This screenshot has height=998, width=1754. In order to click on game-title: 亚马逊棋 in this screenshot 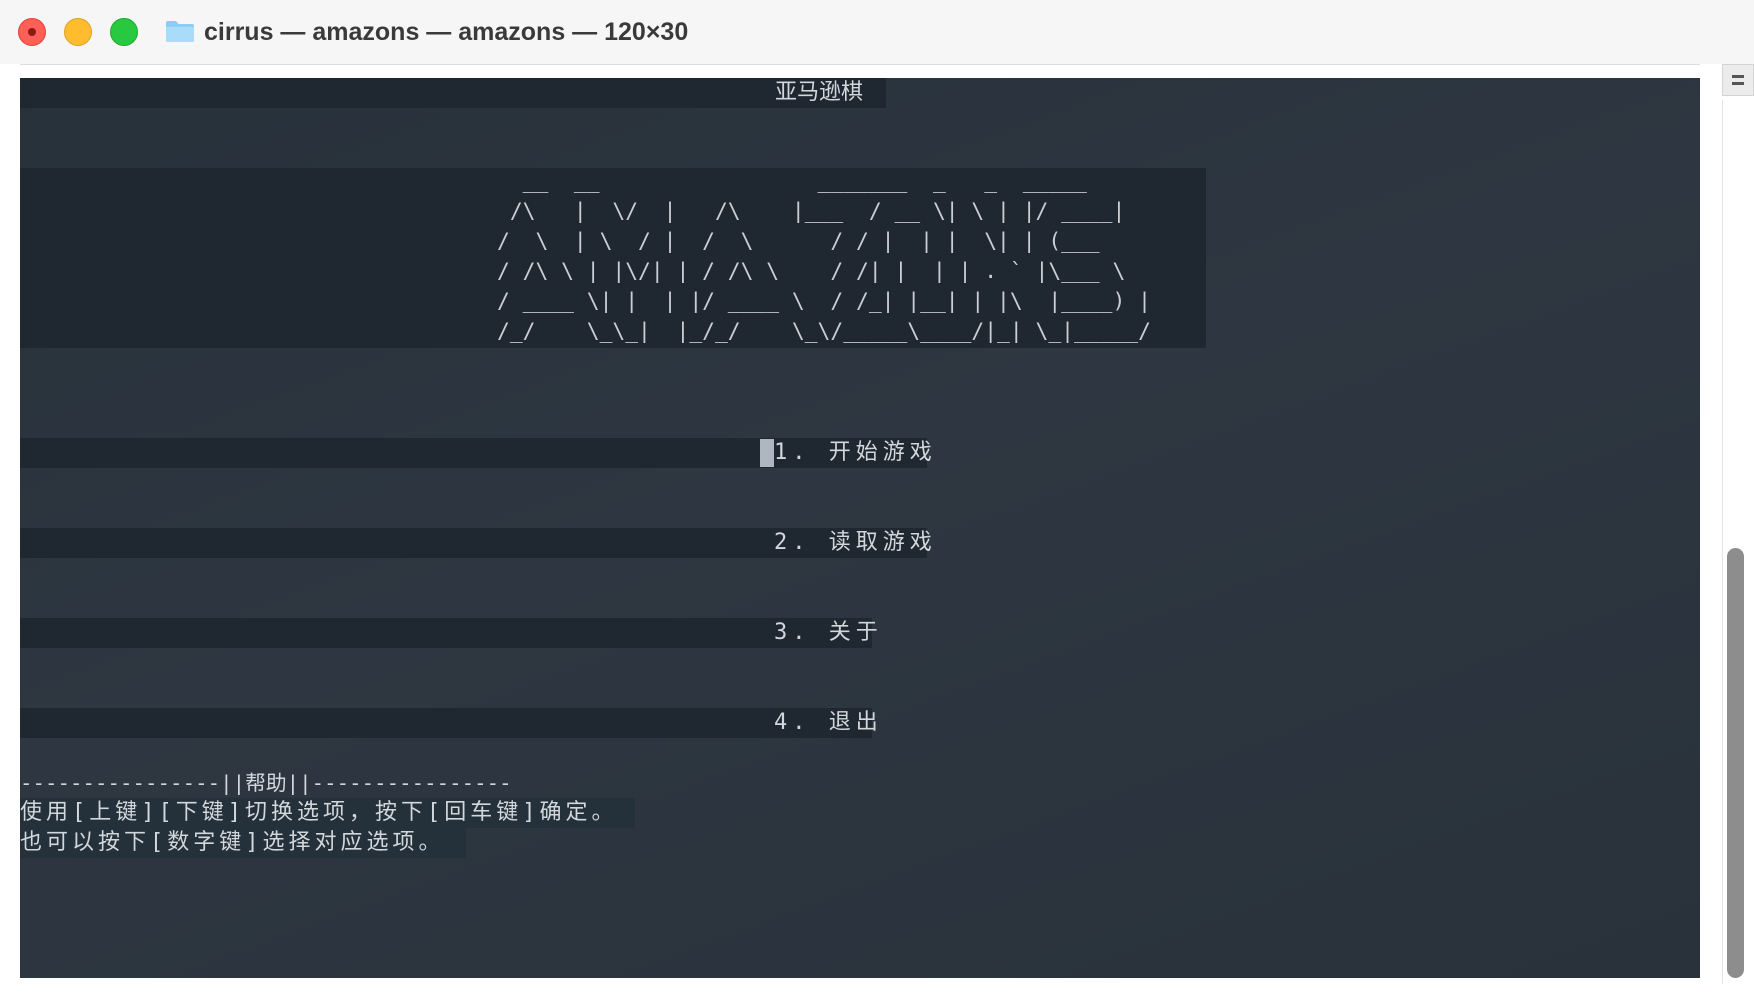, I will do `click(819, 92)`.